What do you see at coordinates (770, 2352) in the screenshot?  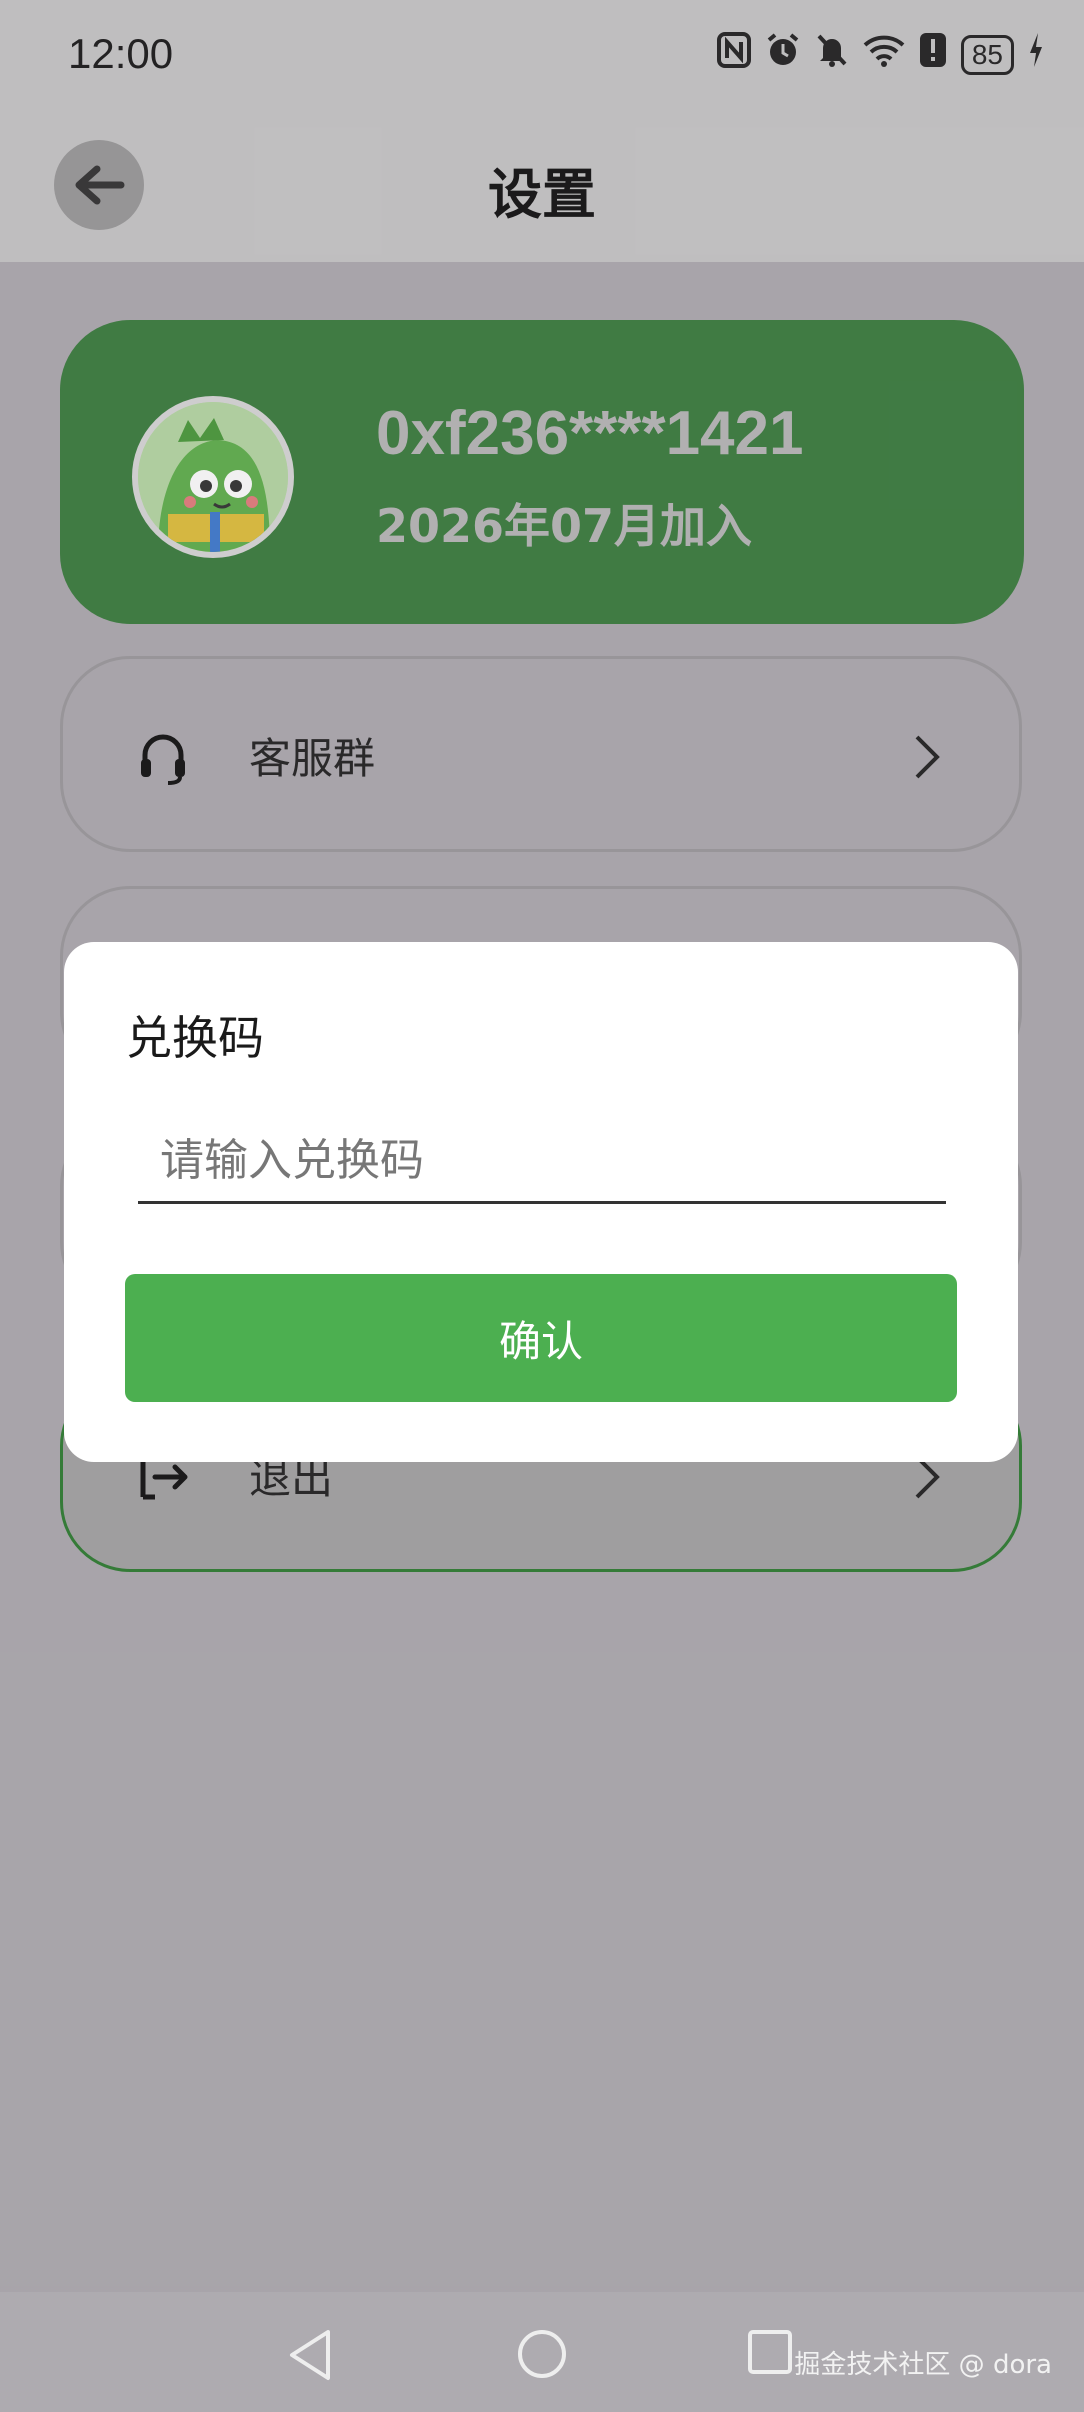 I see `nav-recents-icon` at bounding box center [770, 2352].